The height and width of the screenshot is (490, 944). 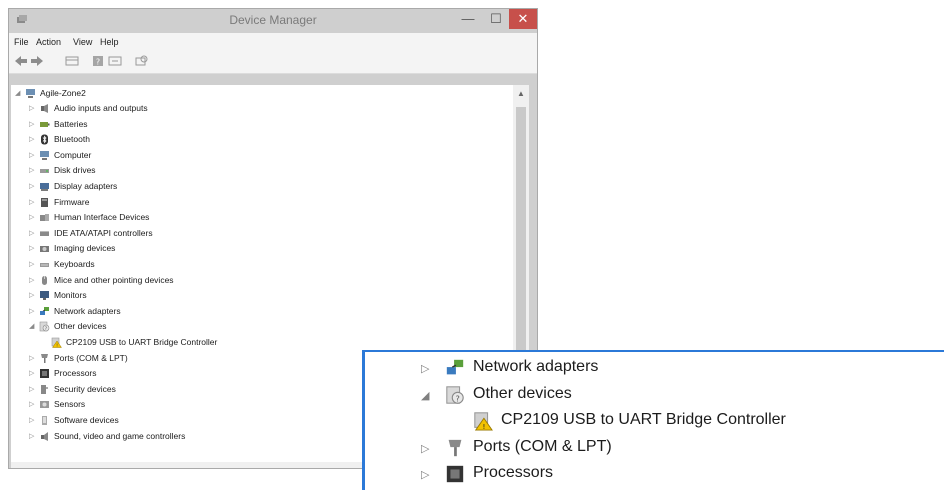 What do you see at coordinates (82, 42) in the screenshot?
I see `menu-view: View` at bounding box center [82, 42].